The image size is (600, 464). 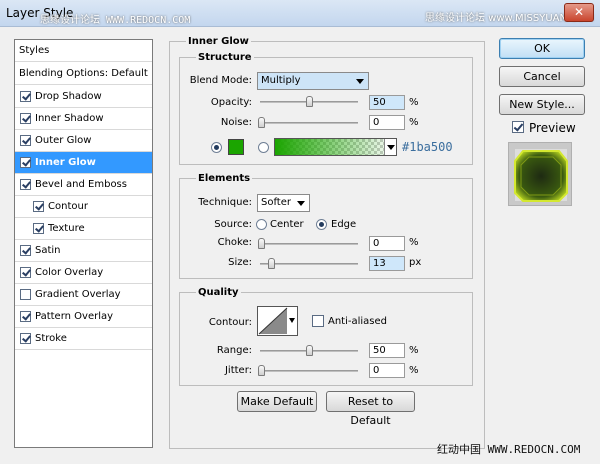 What do you see at coordinates (240, 262) in the screenshot?
I see `size-label: Size:` at bounding box center [240, 262].